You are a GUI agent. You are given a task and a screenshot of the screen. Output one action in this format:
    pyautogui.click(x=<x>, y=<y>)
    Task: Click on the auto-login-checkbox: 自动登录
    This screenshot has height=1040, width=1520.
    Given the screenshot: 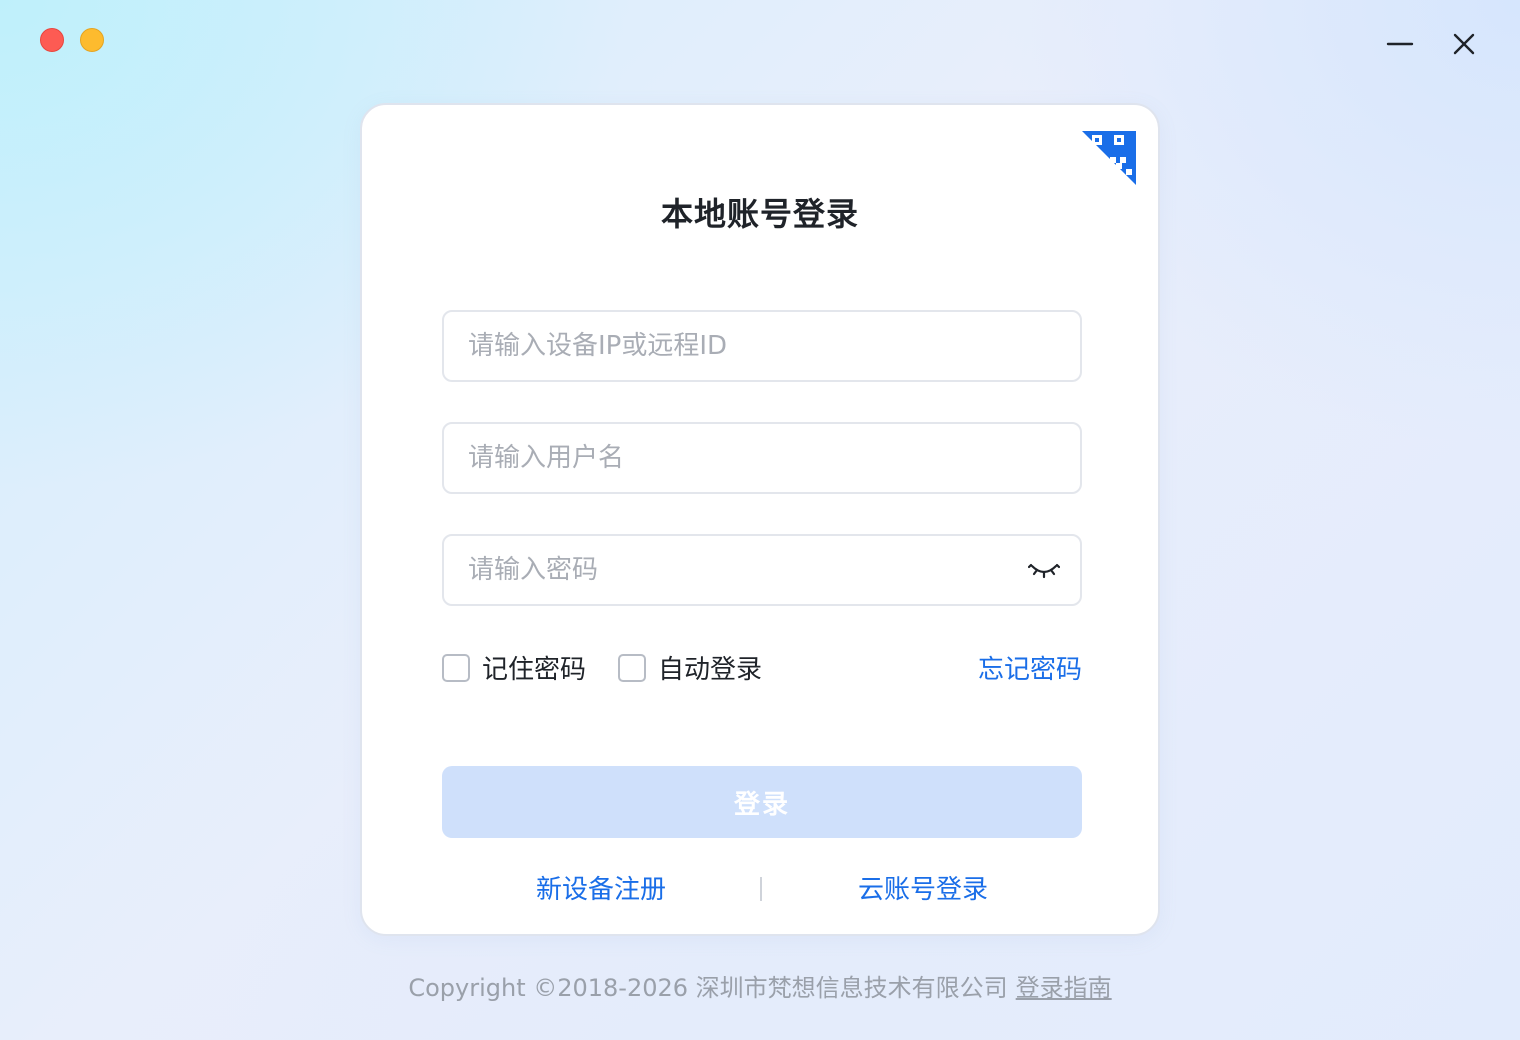 What is the action you would take?
    pyautogui.click(x=690, y=667)
    